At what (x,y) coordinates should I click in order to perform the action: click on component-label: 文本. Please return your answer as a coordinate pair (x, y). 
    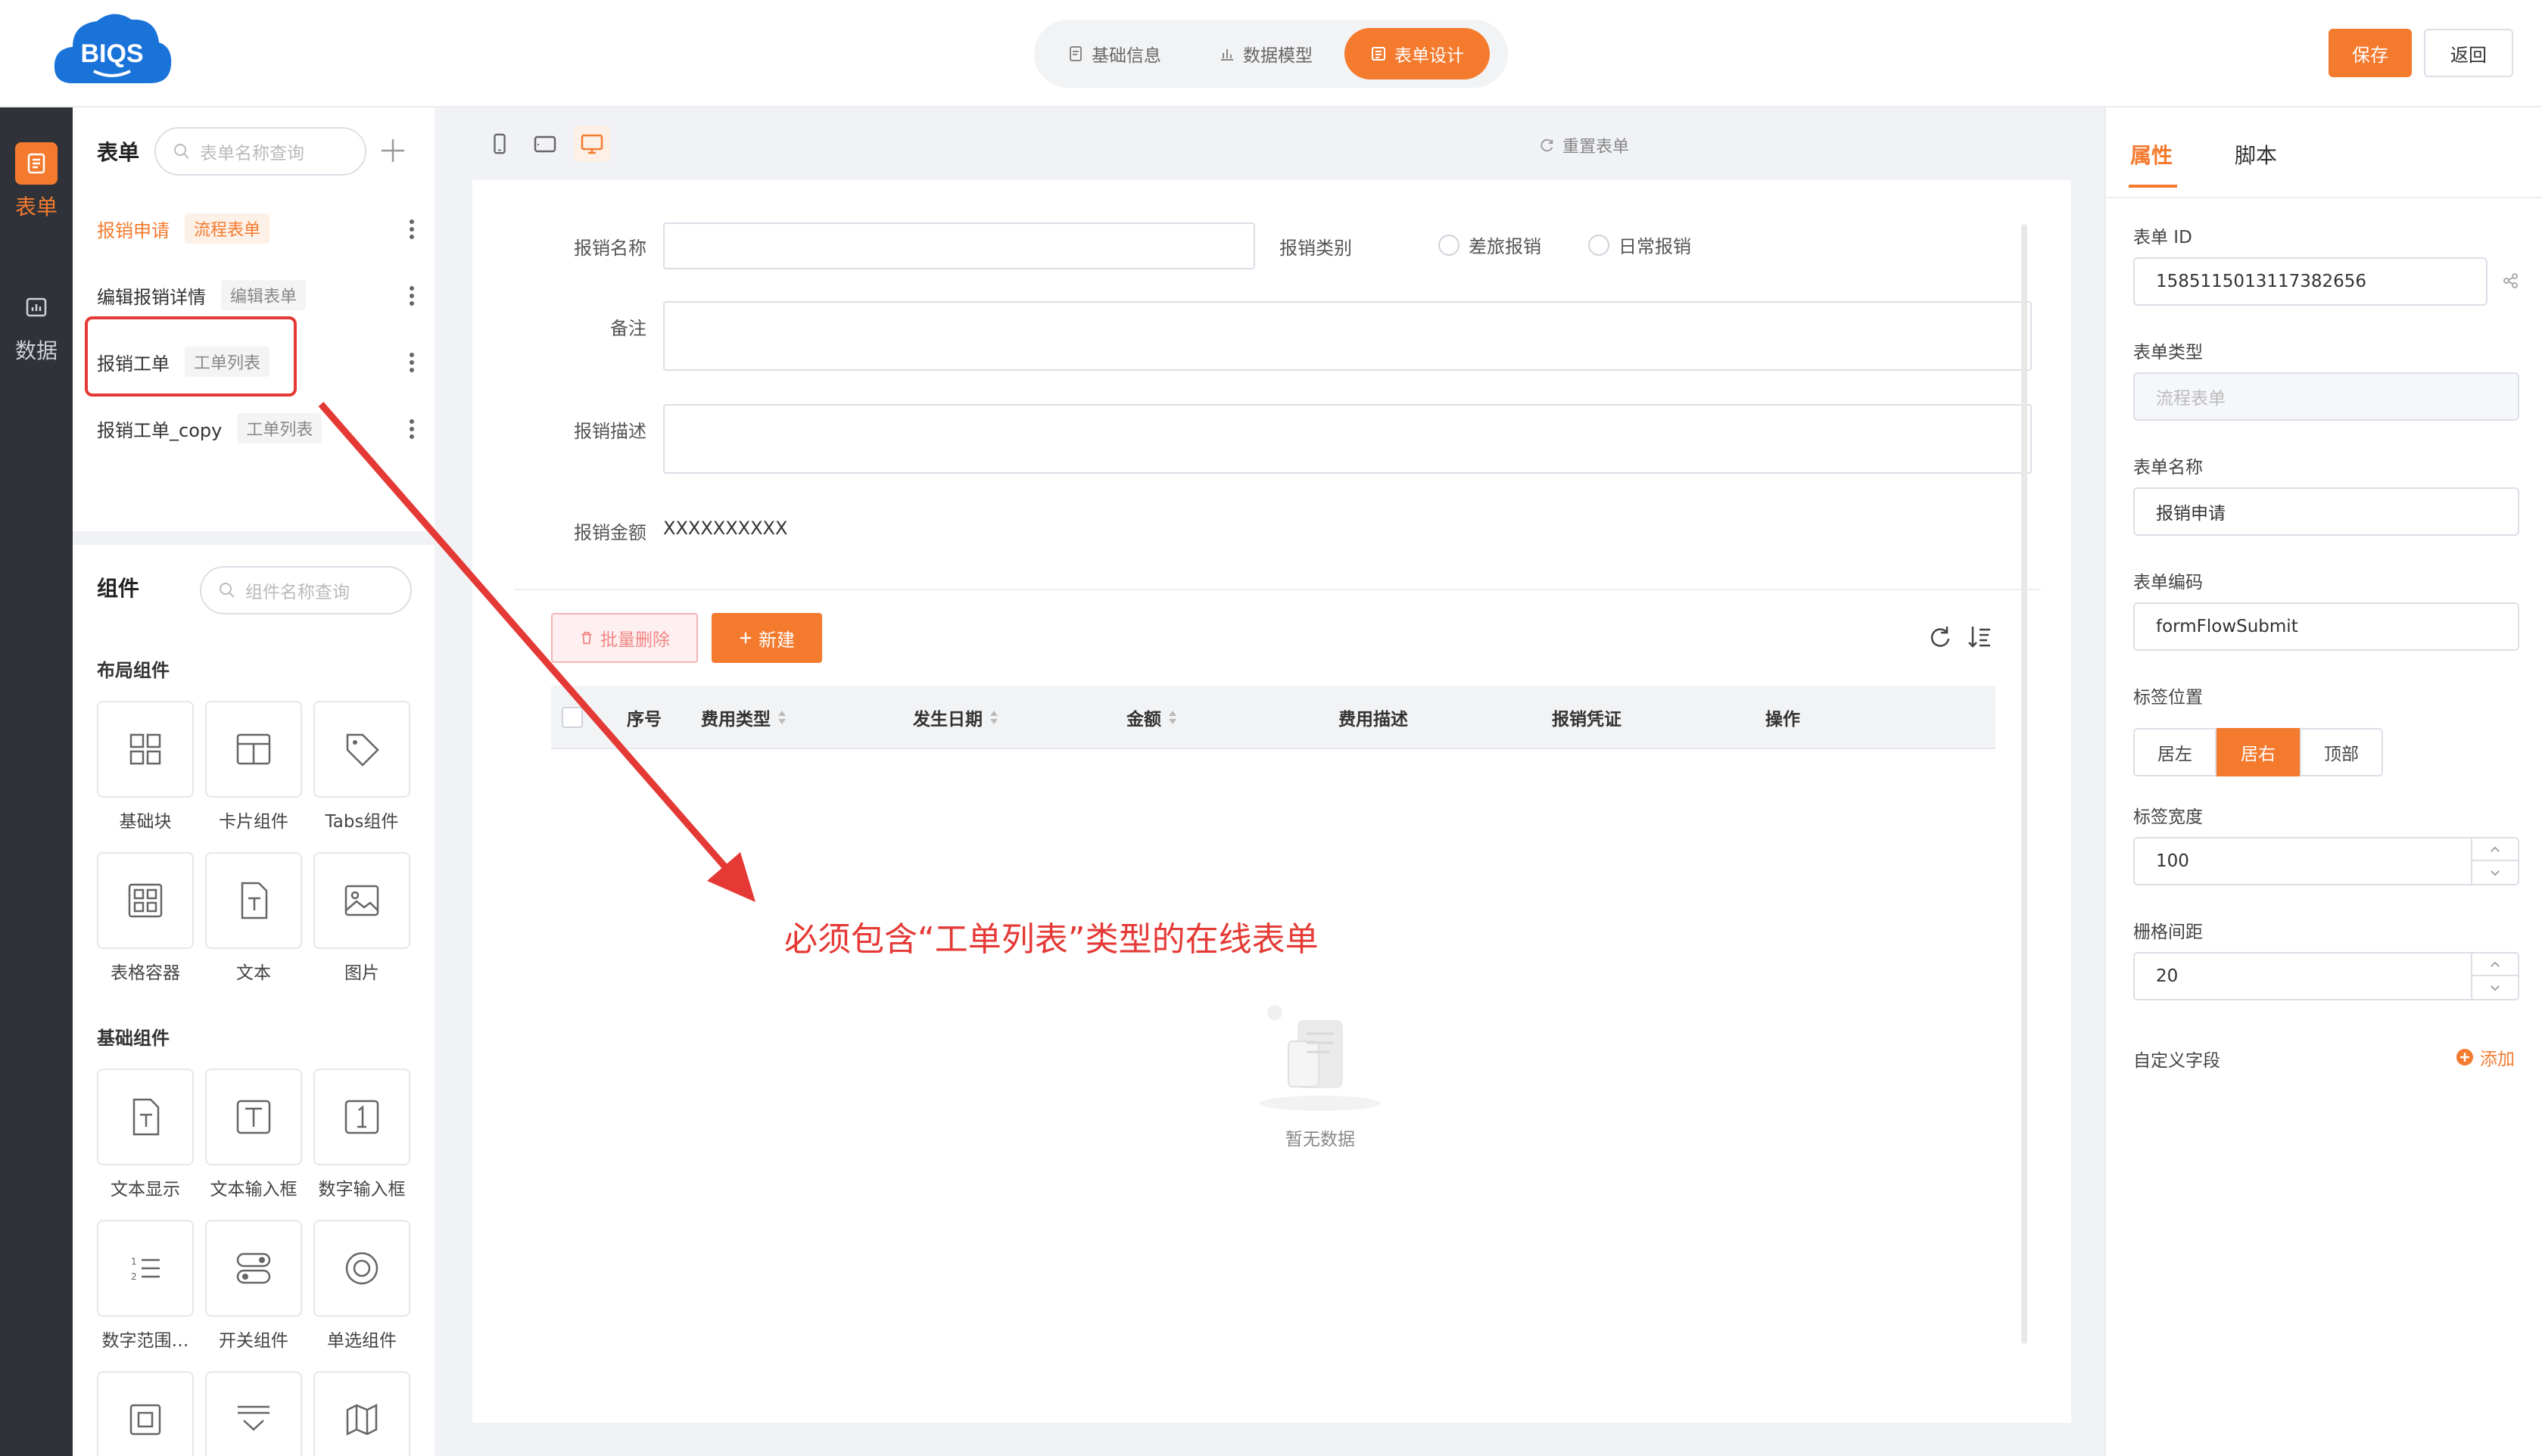
    Looking at the image, I should click on (253, 973).